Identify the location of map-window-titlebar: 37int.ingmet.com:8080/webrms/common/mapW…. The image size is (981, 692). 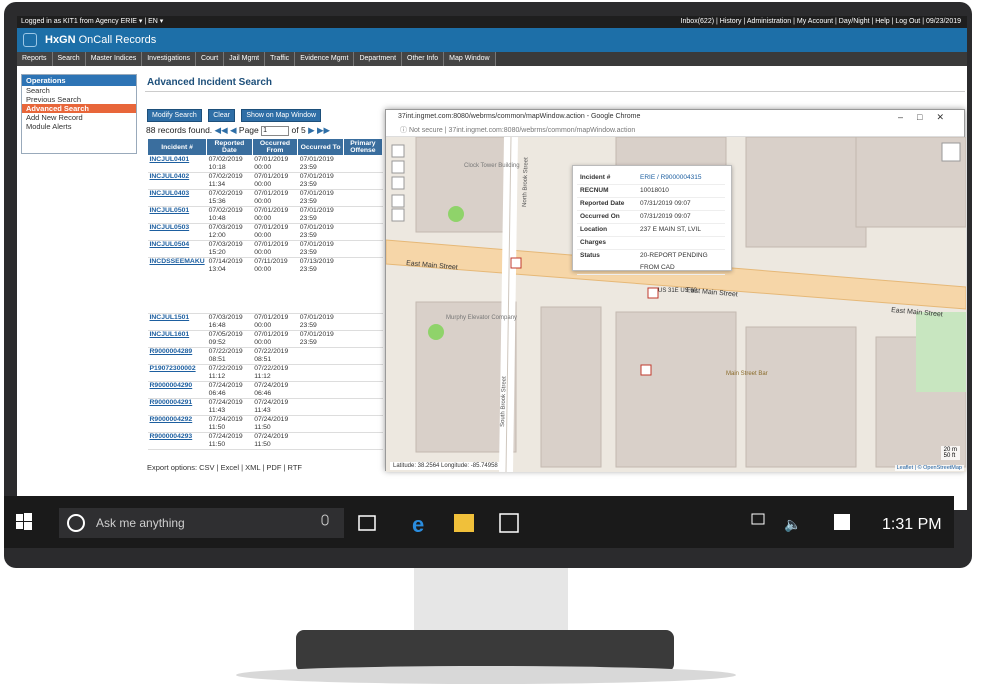
(675, 117).